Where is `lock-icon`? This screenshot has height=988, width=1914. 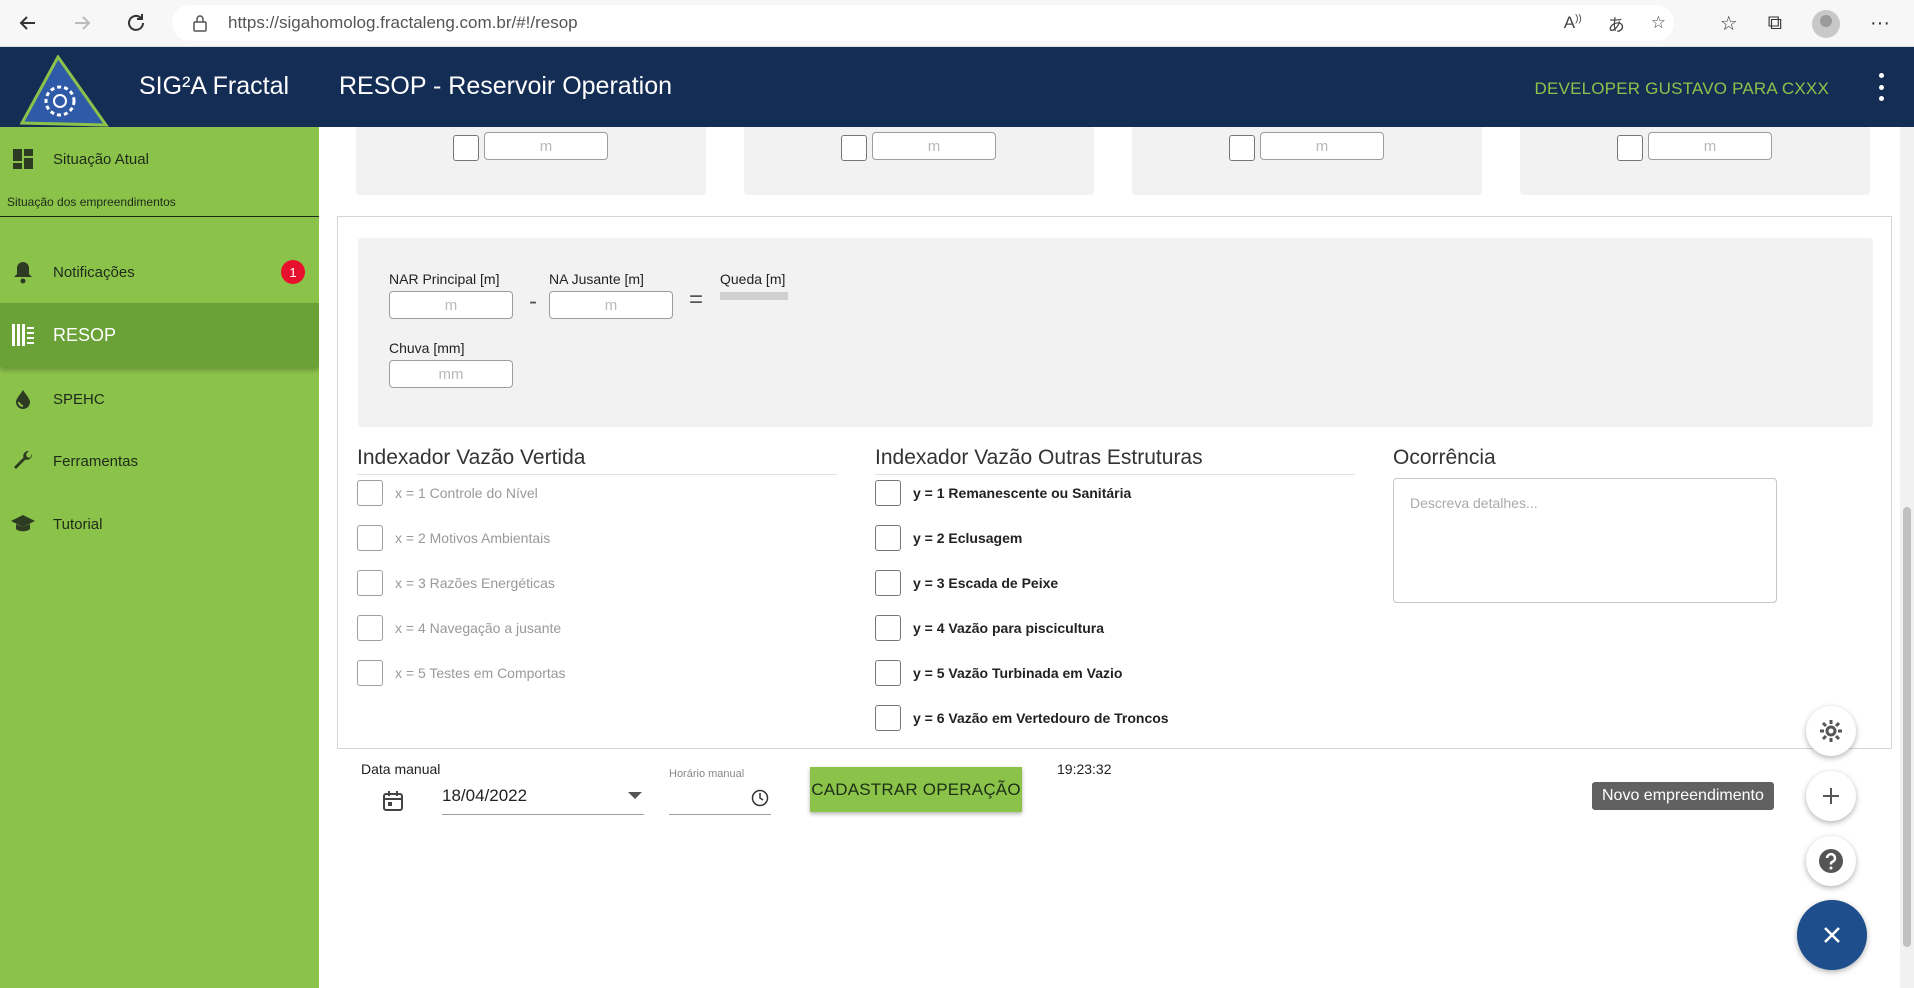 lock-icon is located at coordinates (200, 25).